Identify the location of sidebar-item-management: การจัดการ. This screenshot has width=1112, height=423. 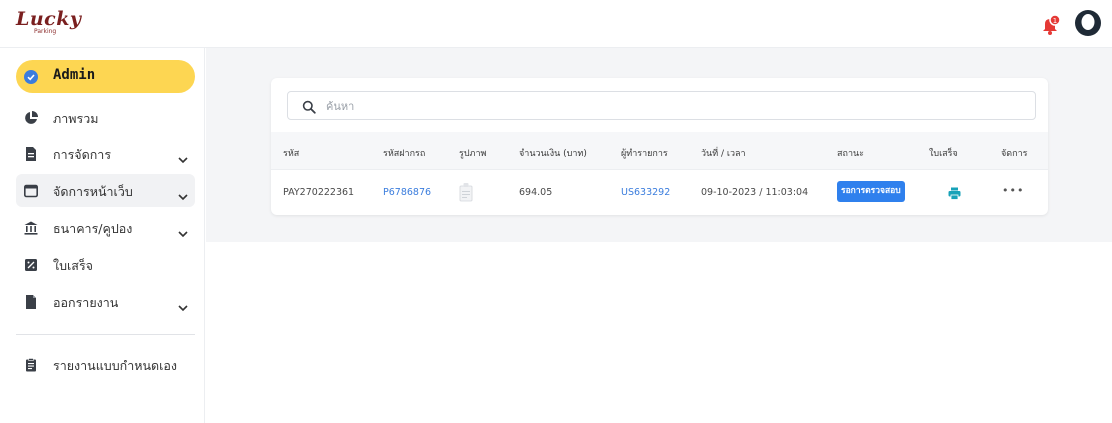
(105, 153).